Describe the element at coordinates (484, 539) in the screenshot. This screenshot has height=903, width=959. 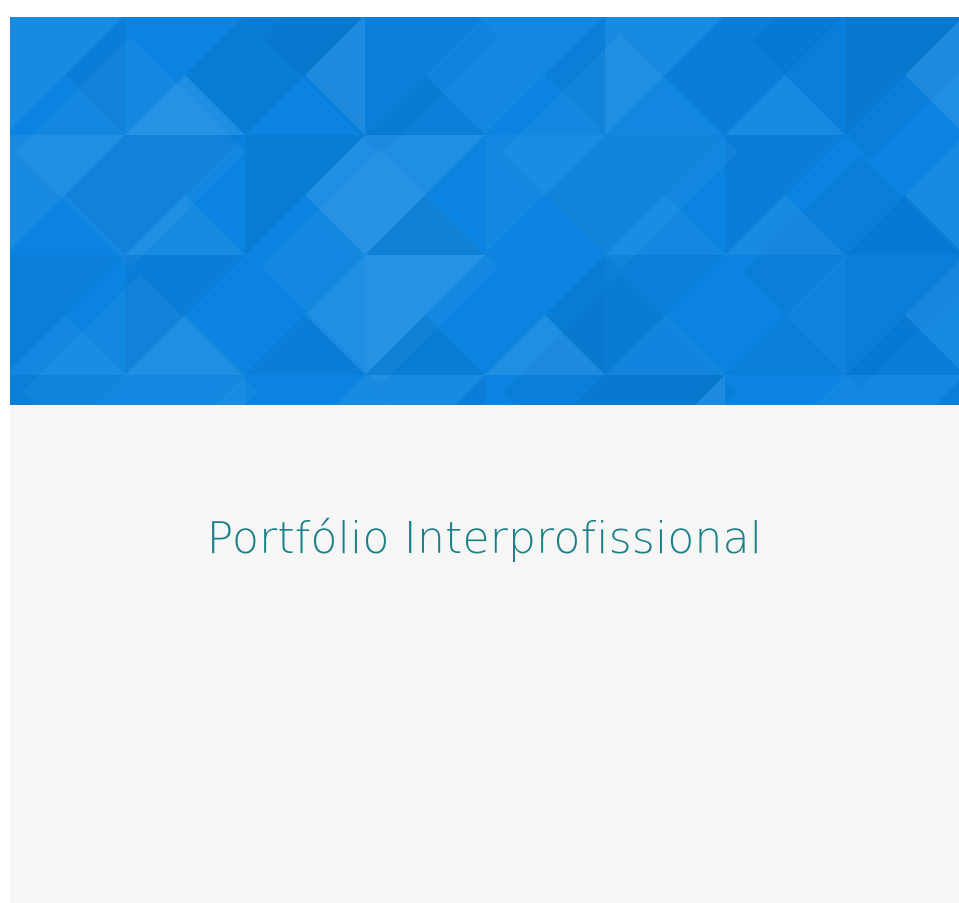
I see `course-title: Portfólio Interprofissional` at that location.